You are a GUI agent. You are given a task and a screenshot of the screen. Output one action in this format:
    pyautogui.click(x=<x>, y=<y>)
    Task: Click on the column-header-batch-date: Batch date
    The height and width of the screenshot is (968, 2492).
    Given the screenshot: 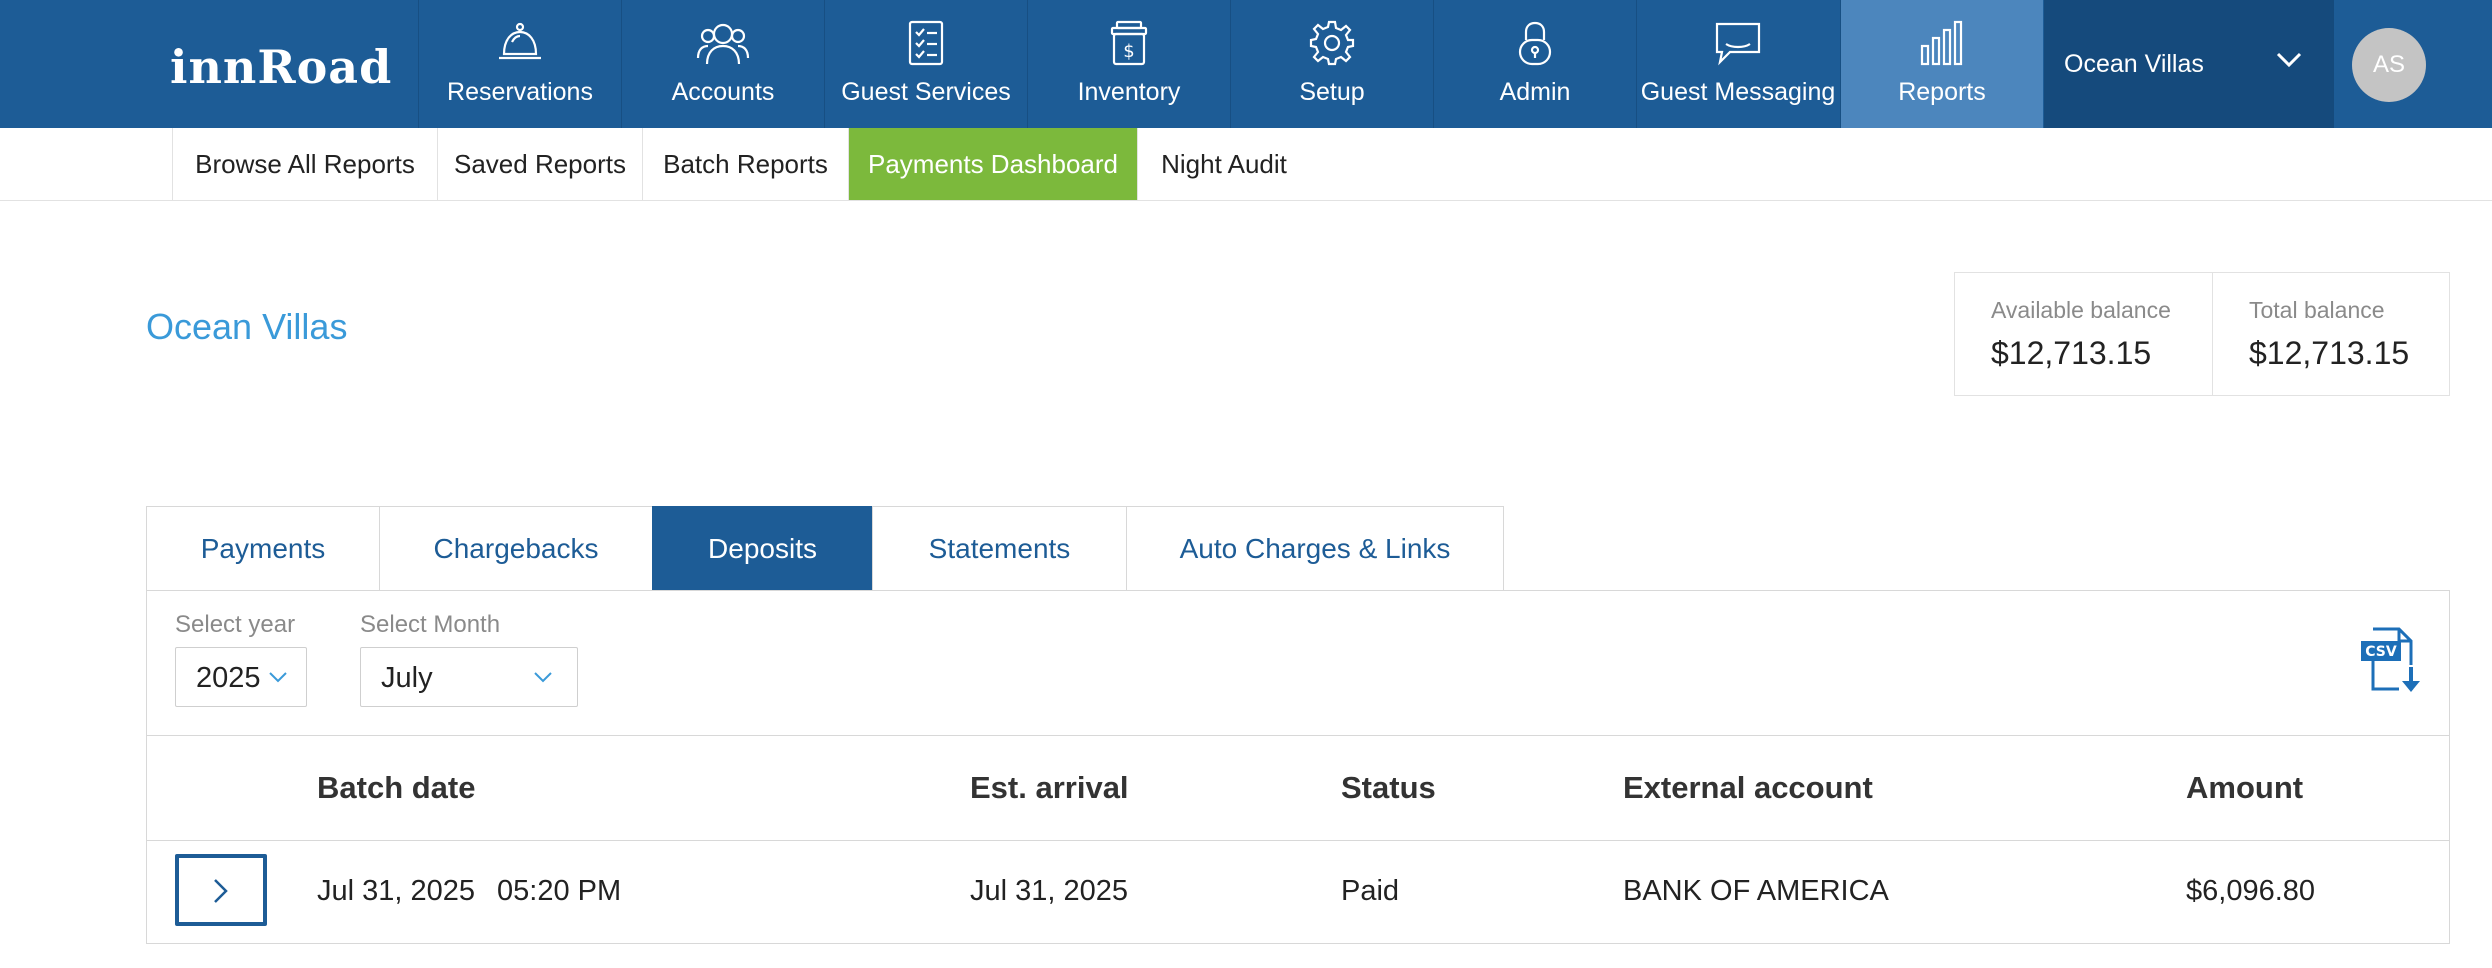 What is the action you would take?
    pyautogui.click(x=396, y=788)
    